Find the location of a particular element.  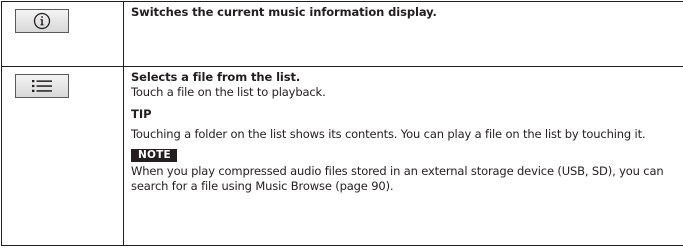

list-button is located at coordinates (42, 86).